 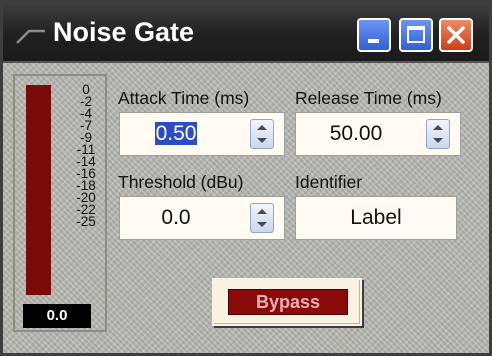 I want to click on minimize-button, so click(x=374, y=35).